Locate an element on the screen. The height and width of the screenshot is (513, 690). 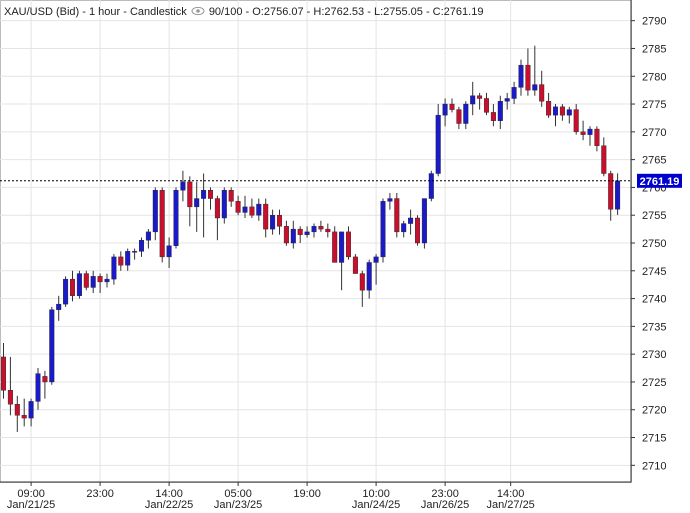
x-date-label: Jan/24/25 is located at coordinates (376, 503).